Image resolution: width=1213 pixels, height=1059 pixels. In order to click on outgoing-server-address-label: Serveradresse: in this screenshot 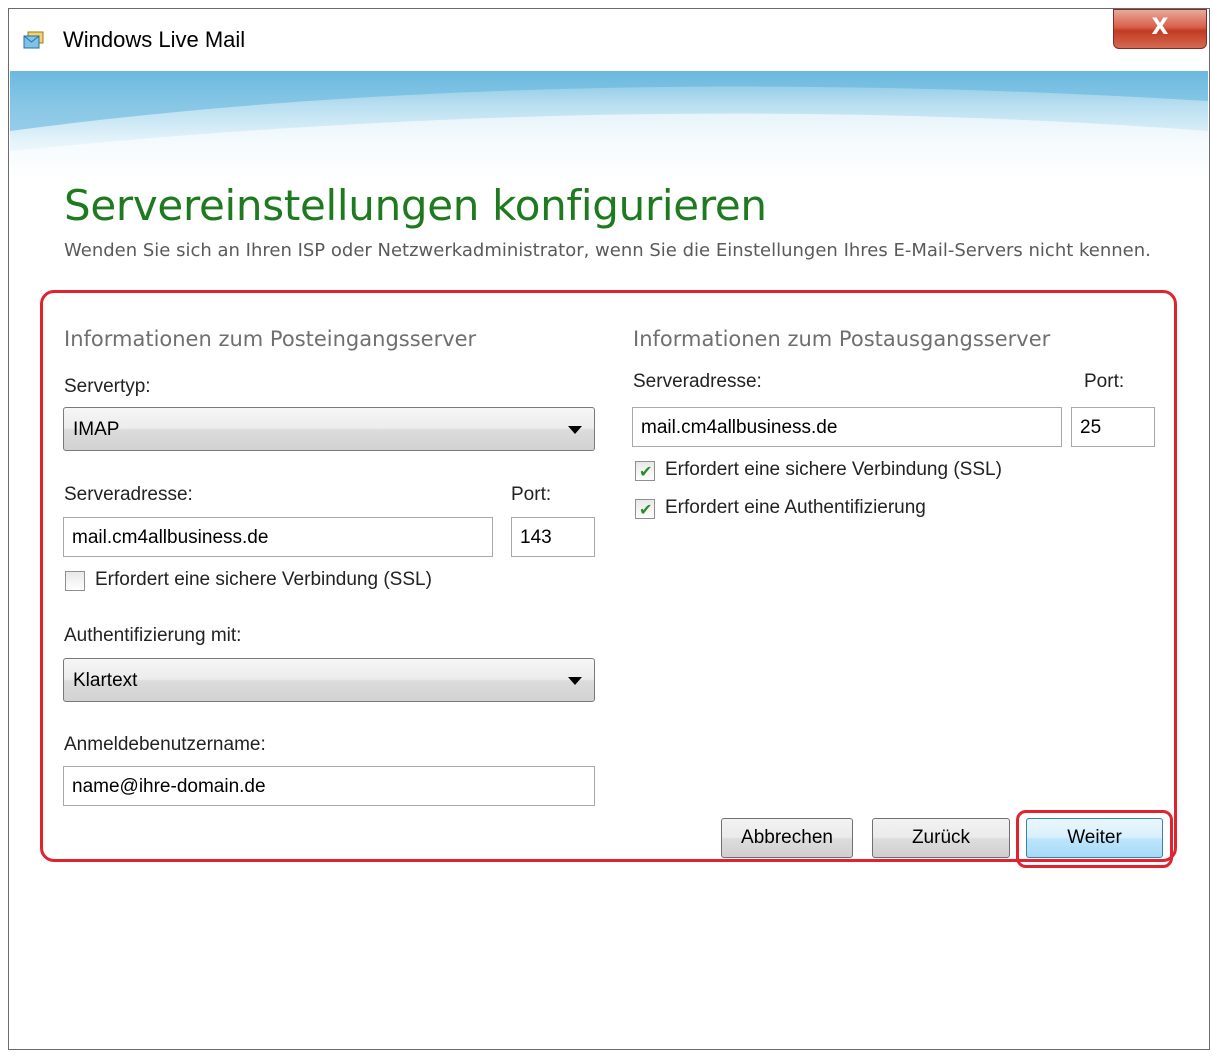, I will do `click(697, 381)`.